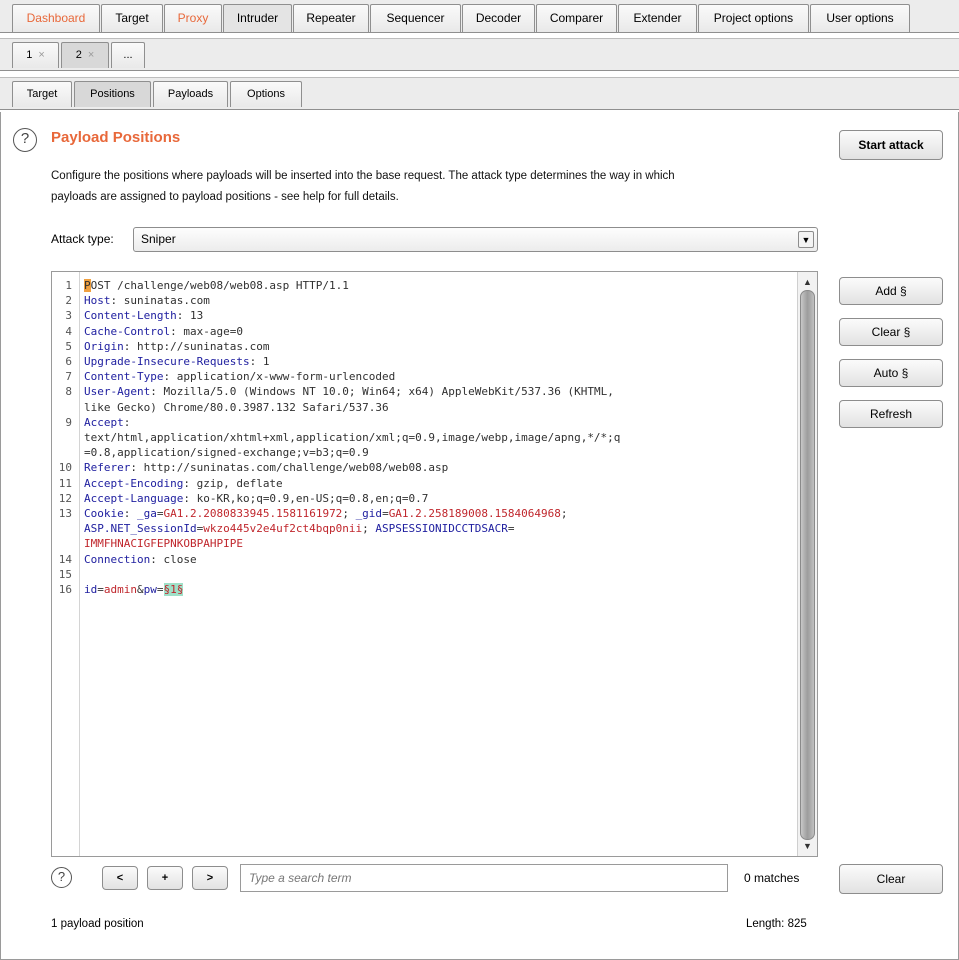  What do you see at coordinates (415, 18) in the screenshot?
I see `tab-sequencer: Sequencer` at bounding box center [415, 18].